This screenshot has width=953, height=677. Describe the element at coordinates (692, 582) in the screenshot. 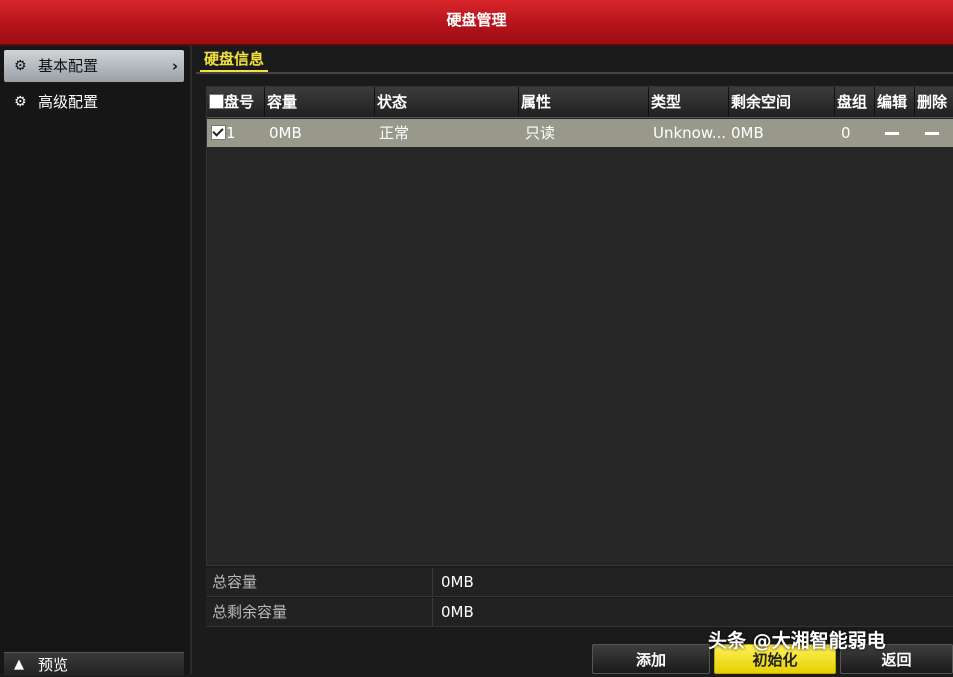

I see `total-capacity-value: 0MB` at that location.